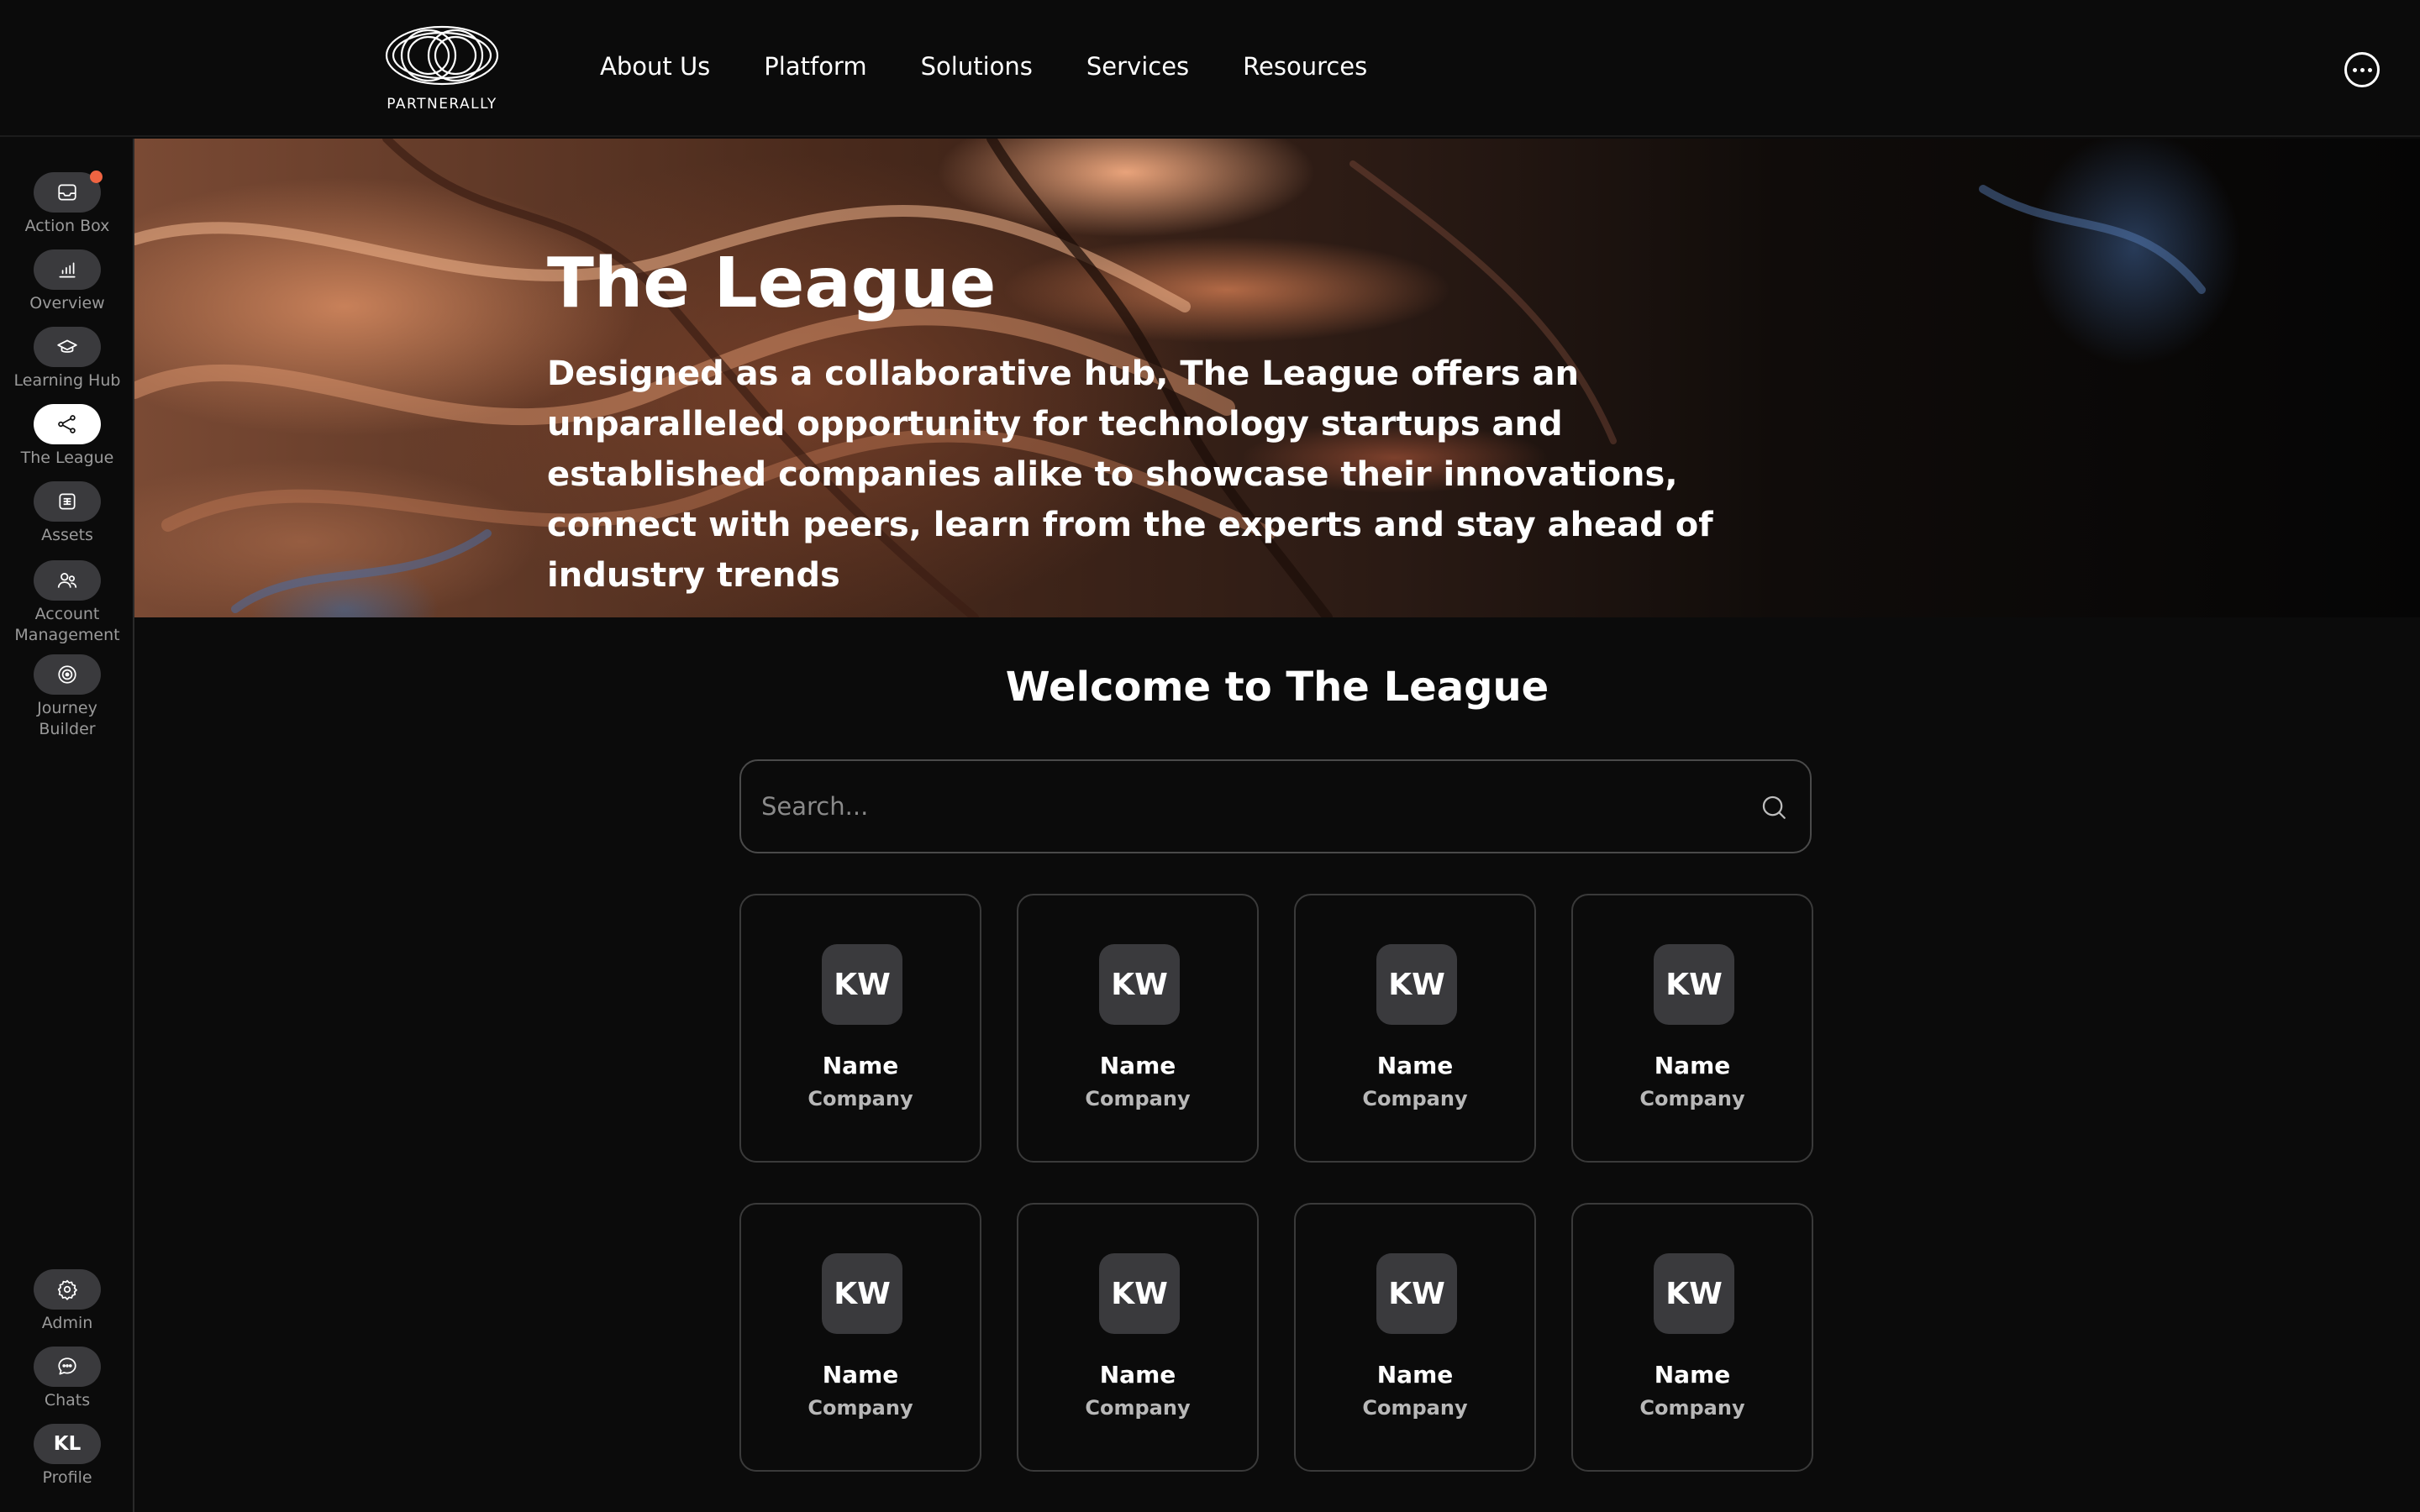 Image resolution: width=2420 pixels, height=1512 pixels. What do you see at coordinates (1277, 687) in the screenshot?
I see `welcome-heading: Welcome to The League` at bounding box center [1277, 687].